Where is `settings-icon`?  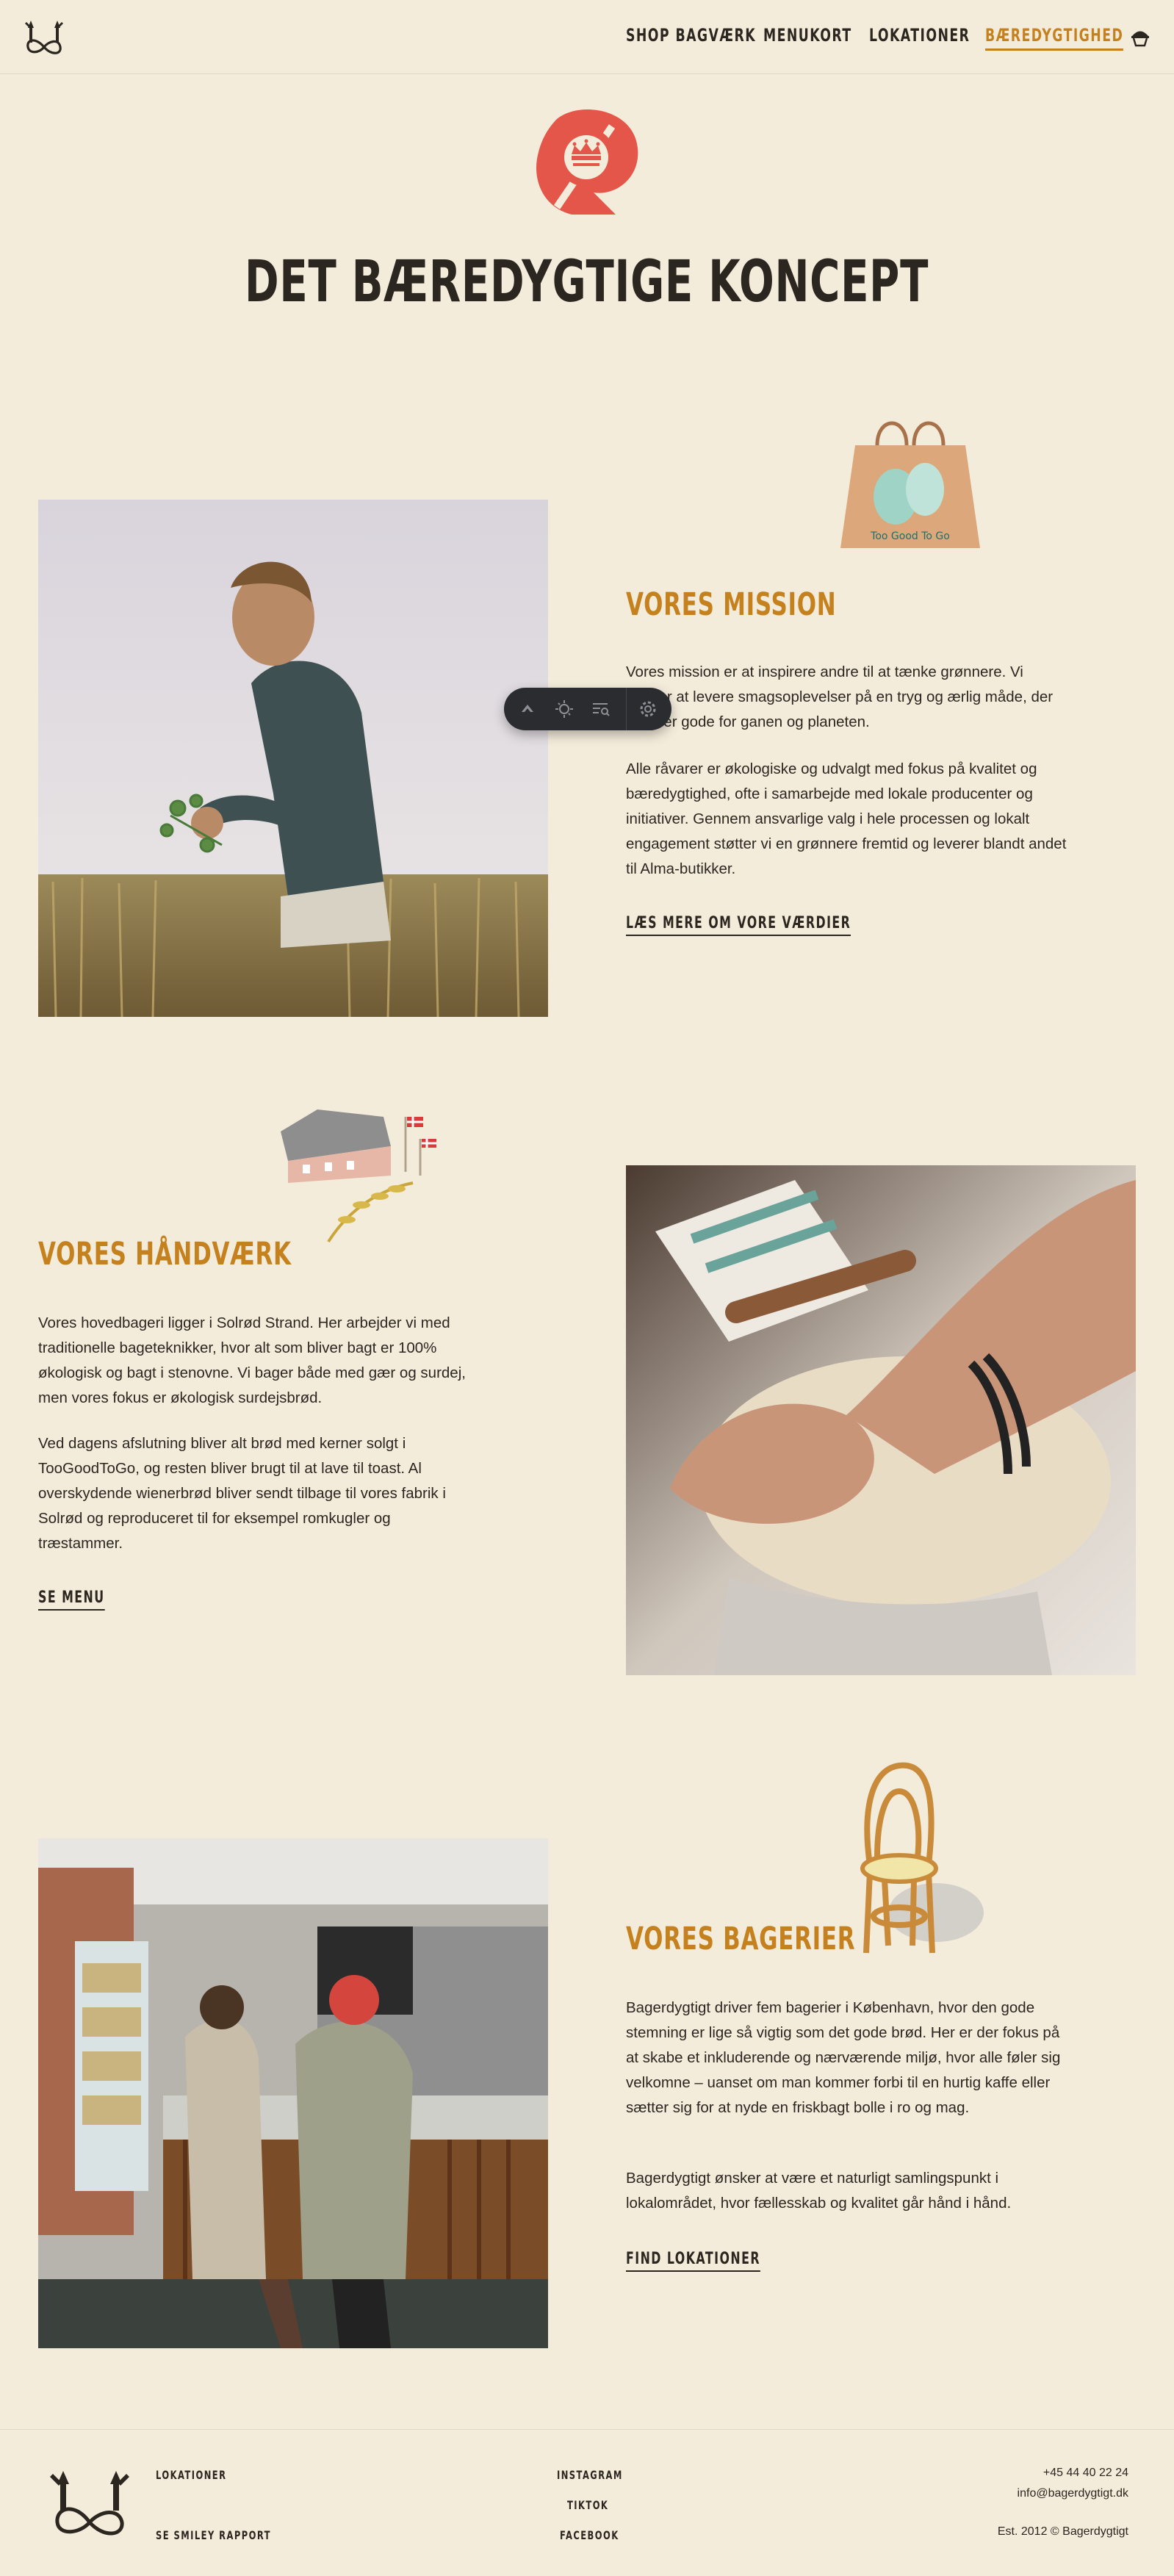
settings-icon is located at coordinates (648, 709).